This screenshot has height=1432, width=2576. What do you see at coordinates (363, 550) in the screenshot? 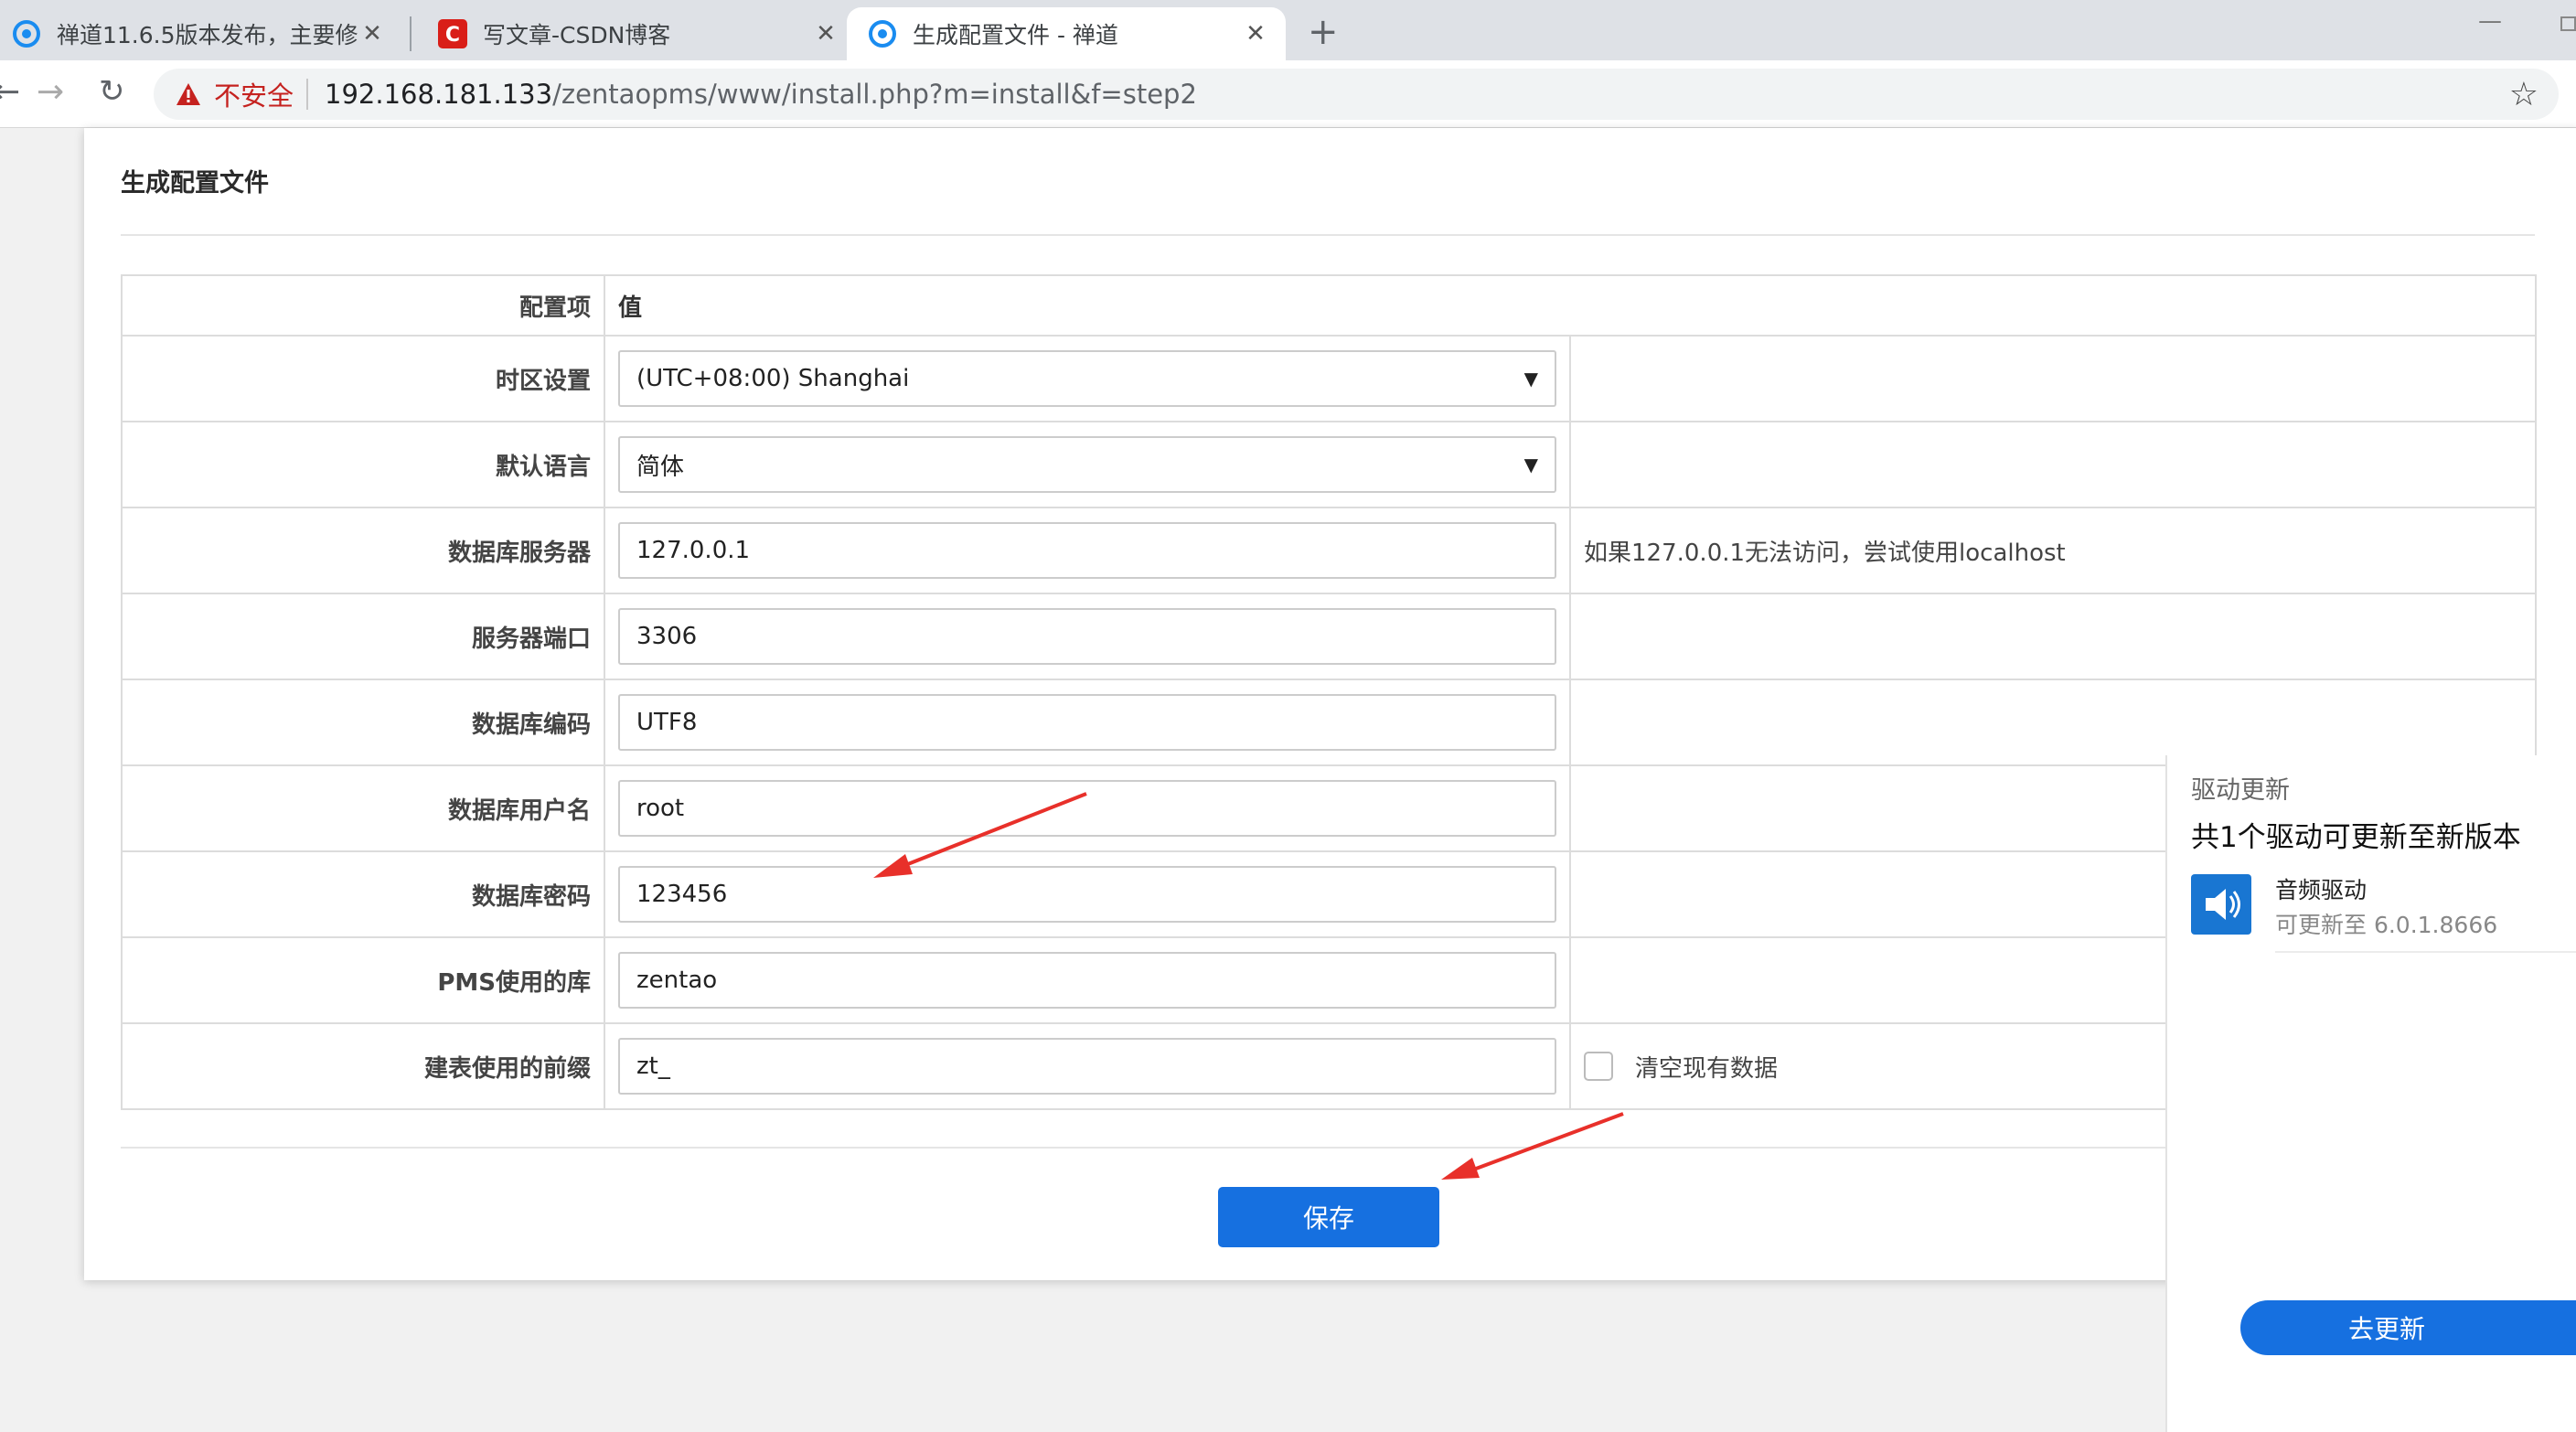
I see `db-host-label: 数据库服务器` at bounding box center [363, 550].